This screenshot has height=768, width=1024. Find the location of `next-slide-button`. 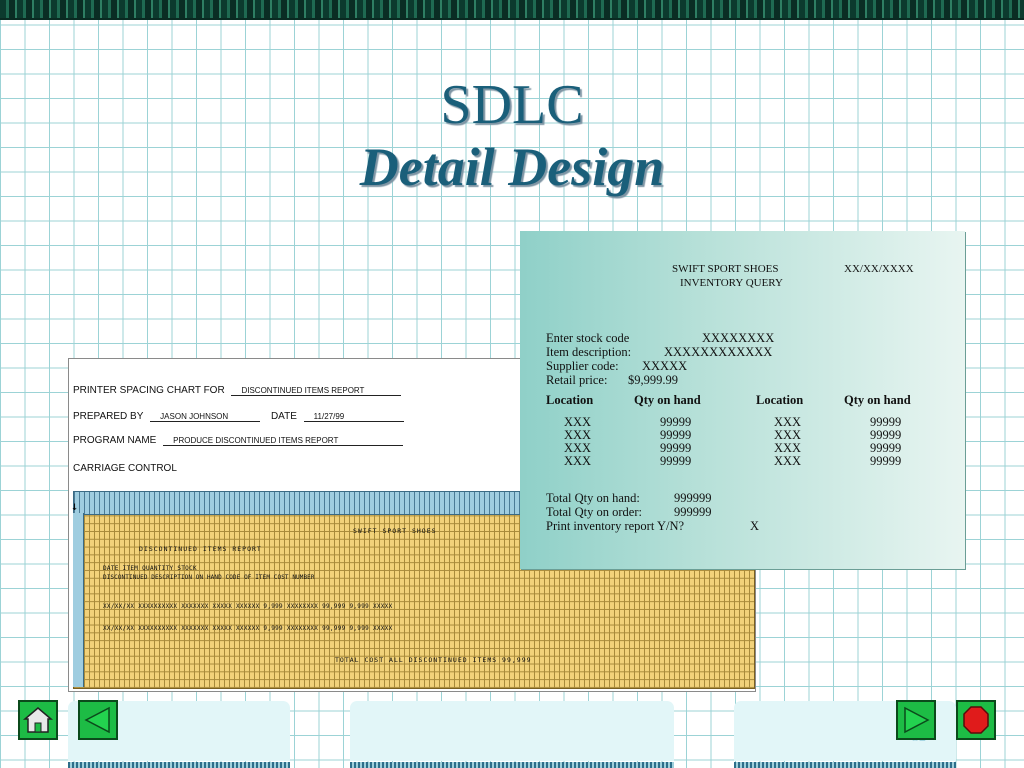

next-slide-button is located at coordinates (916, 720).